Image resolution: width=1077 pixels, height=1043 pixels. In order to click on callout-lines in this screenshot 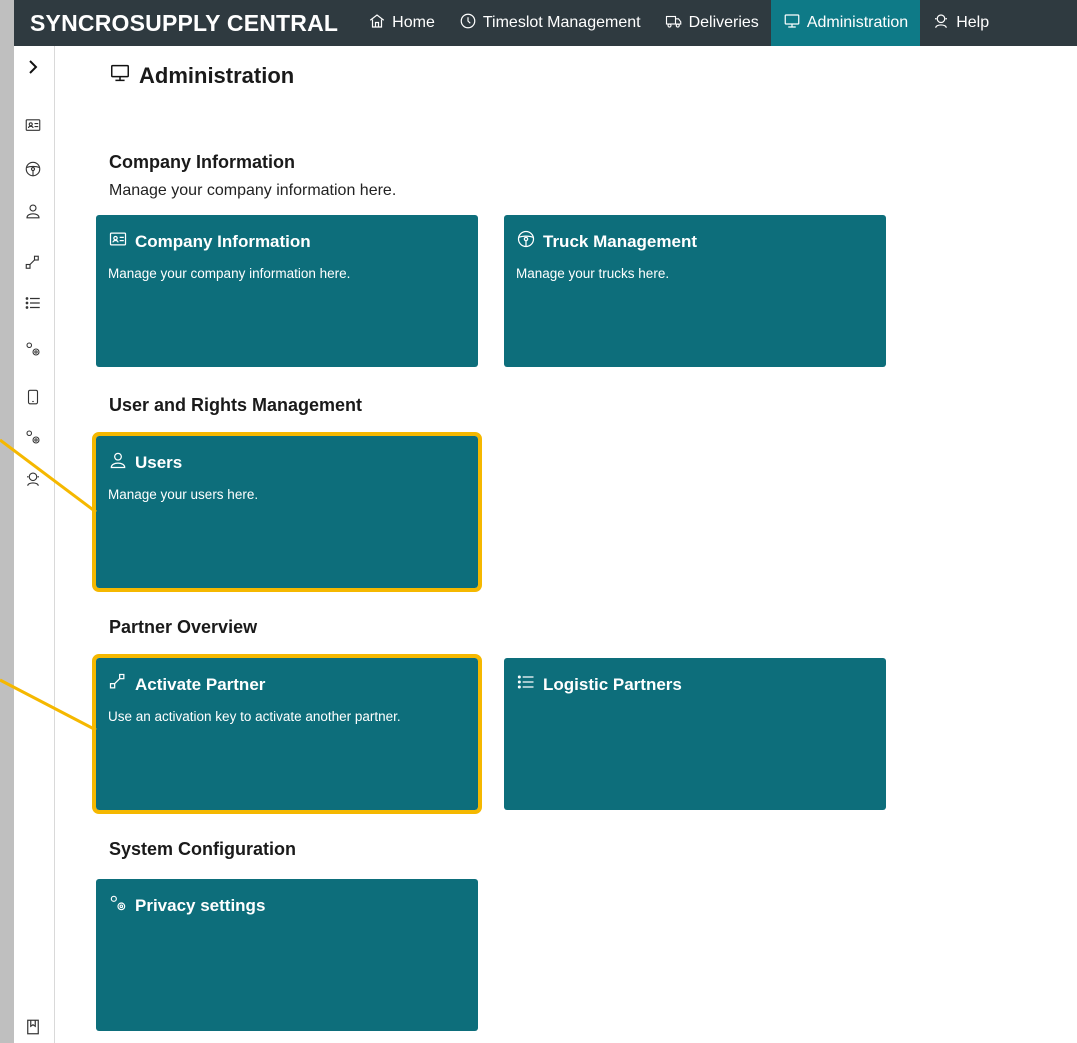, I will do `click(48, 585)`.